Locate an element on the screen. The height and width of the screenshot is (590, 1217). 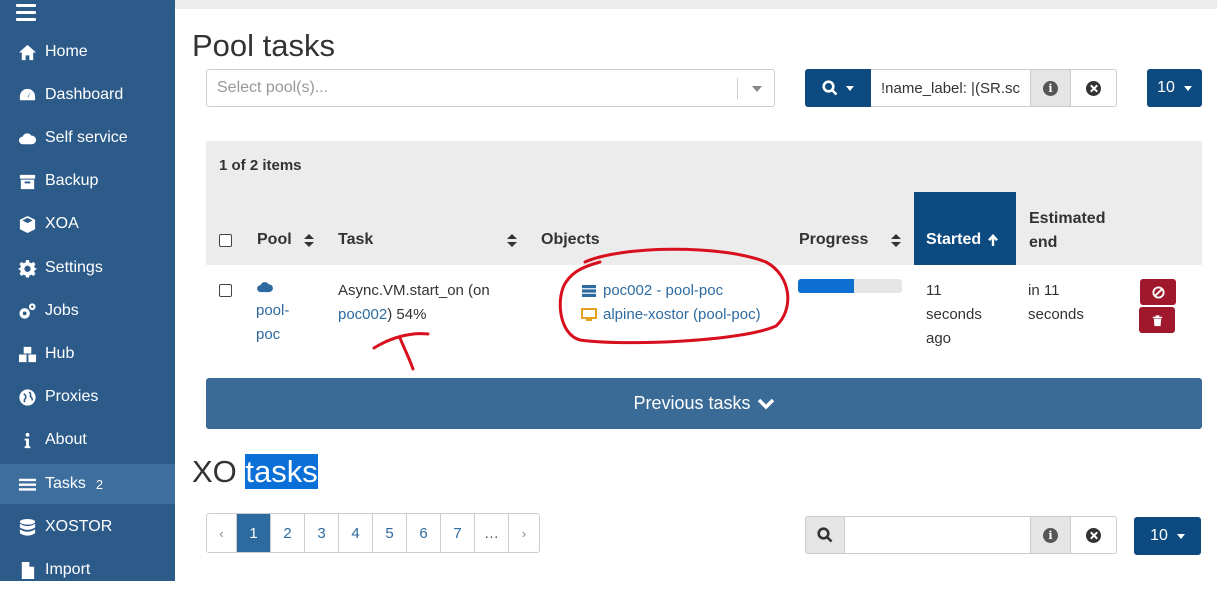
sidebar-item-label: XOA is located at coordinates (62, 223).